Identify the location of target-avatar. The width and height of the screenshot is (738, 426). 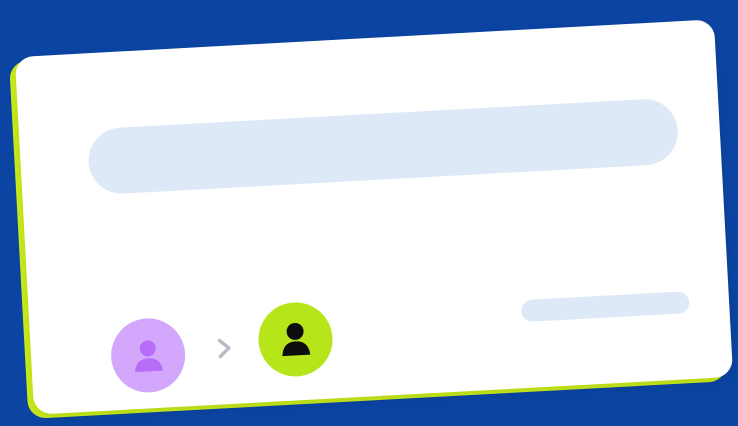
(295, 339).